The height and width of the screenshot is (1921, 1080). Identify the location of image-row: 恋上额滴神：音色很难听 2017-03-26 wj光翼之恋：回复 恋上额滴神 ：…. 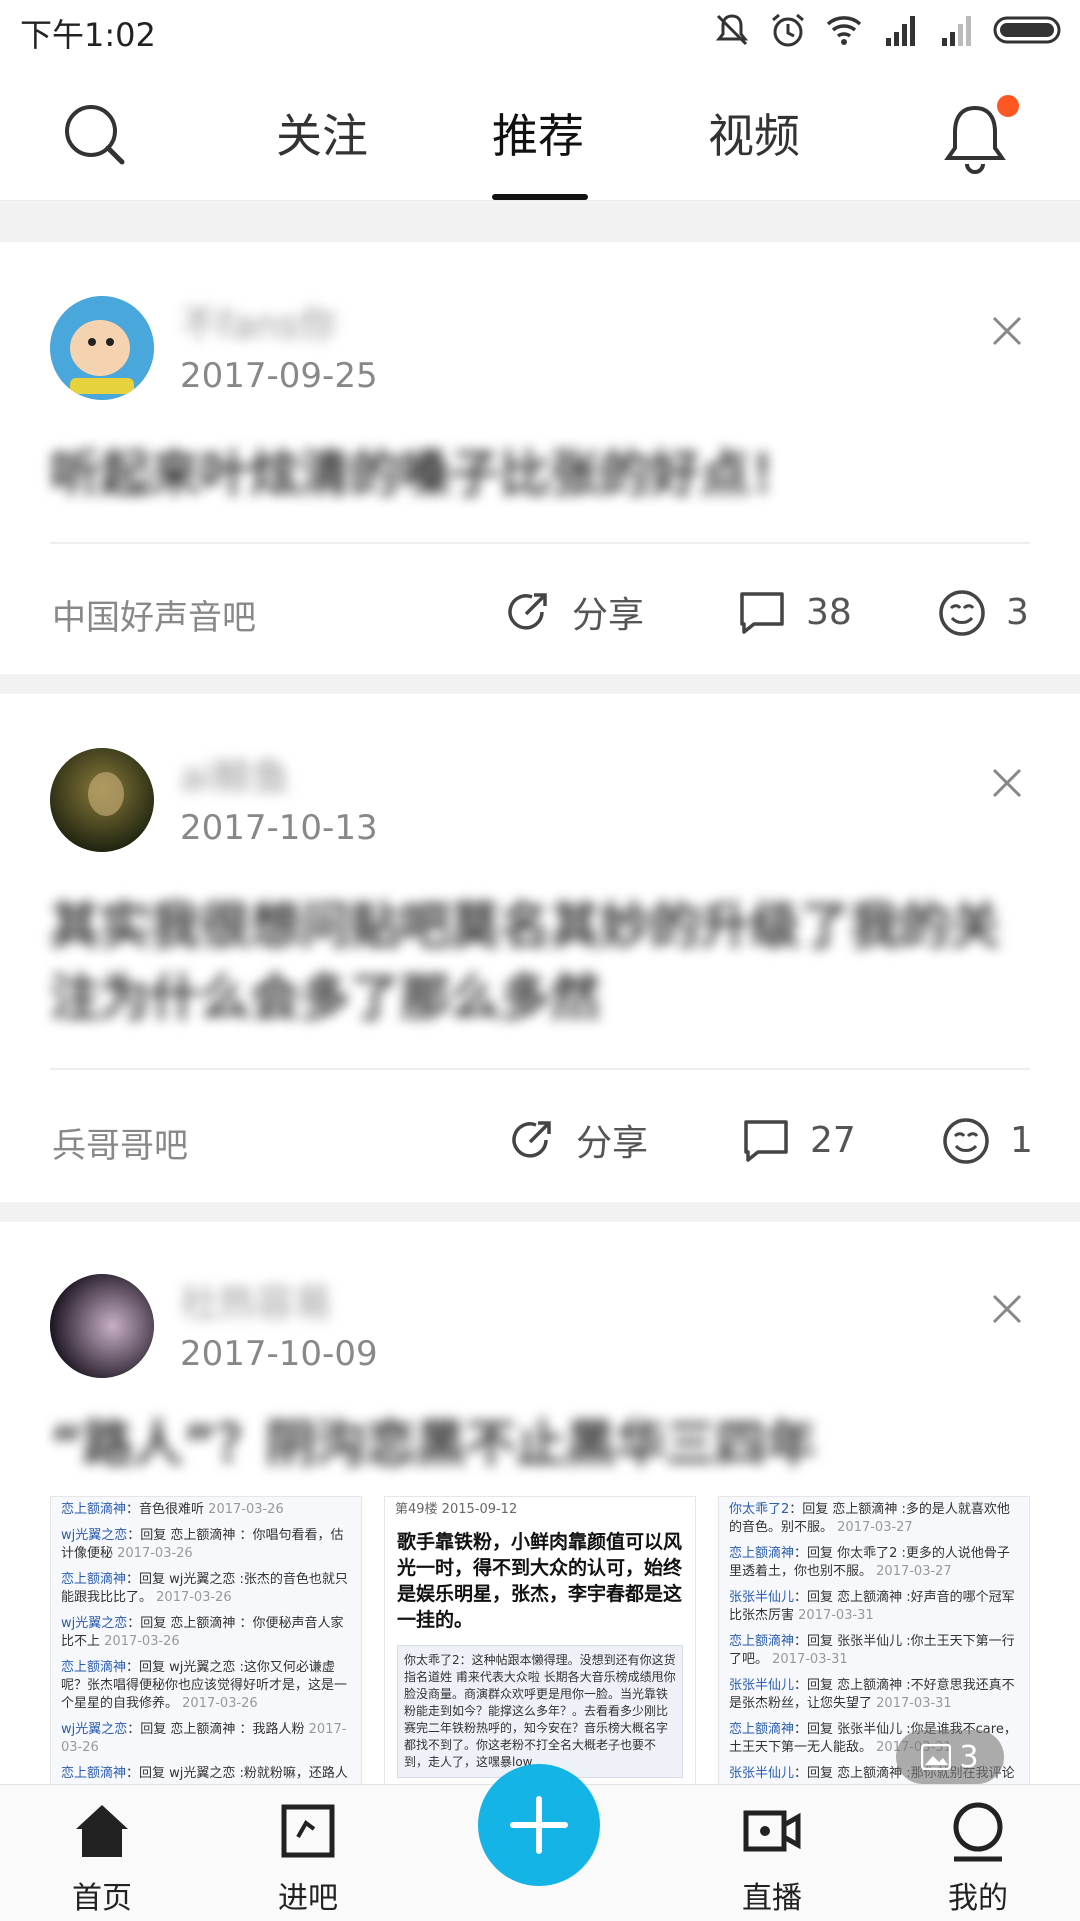
(540, 1642).